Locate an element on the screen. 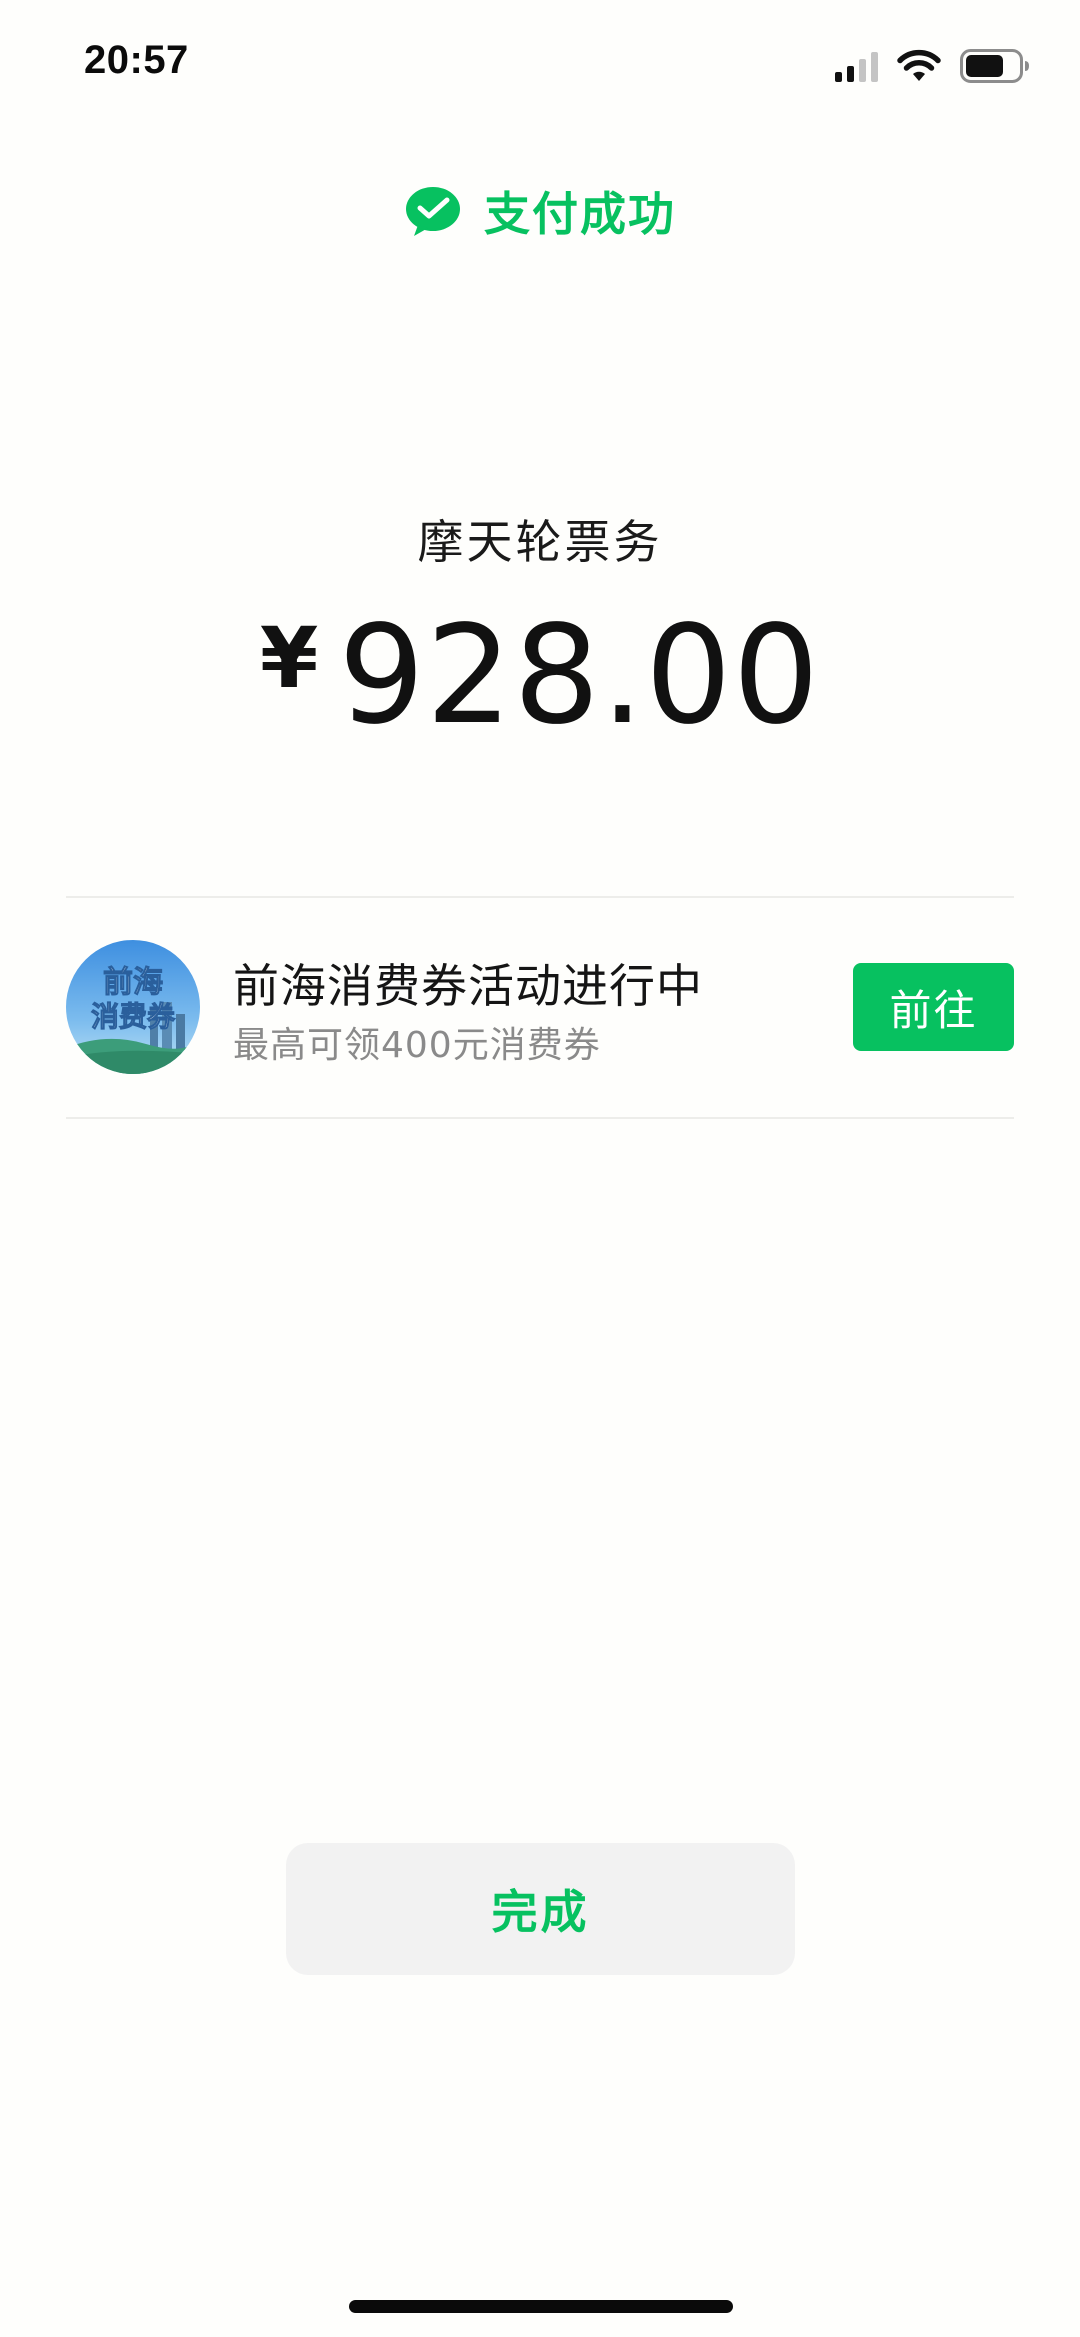  promo-logo-line1: 前海 is located at coordinates (133, 982).